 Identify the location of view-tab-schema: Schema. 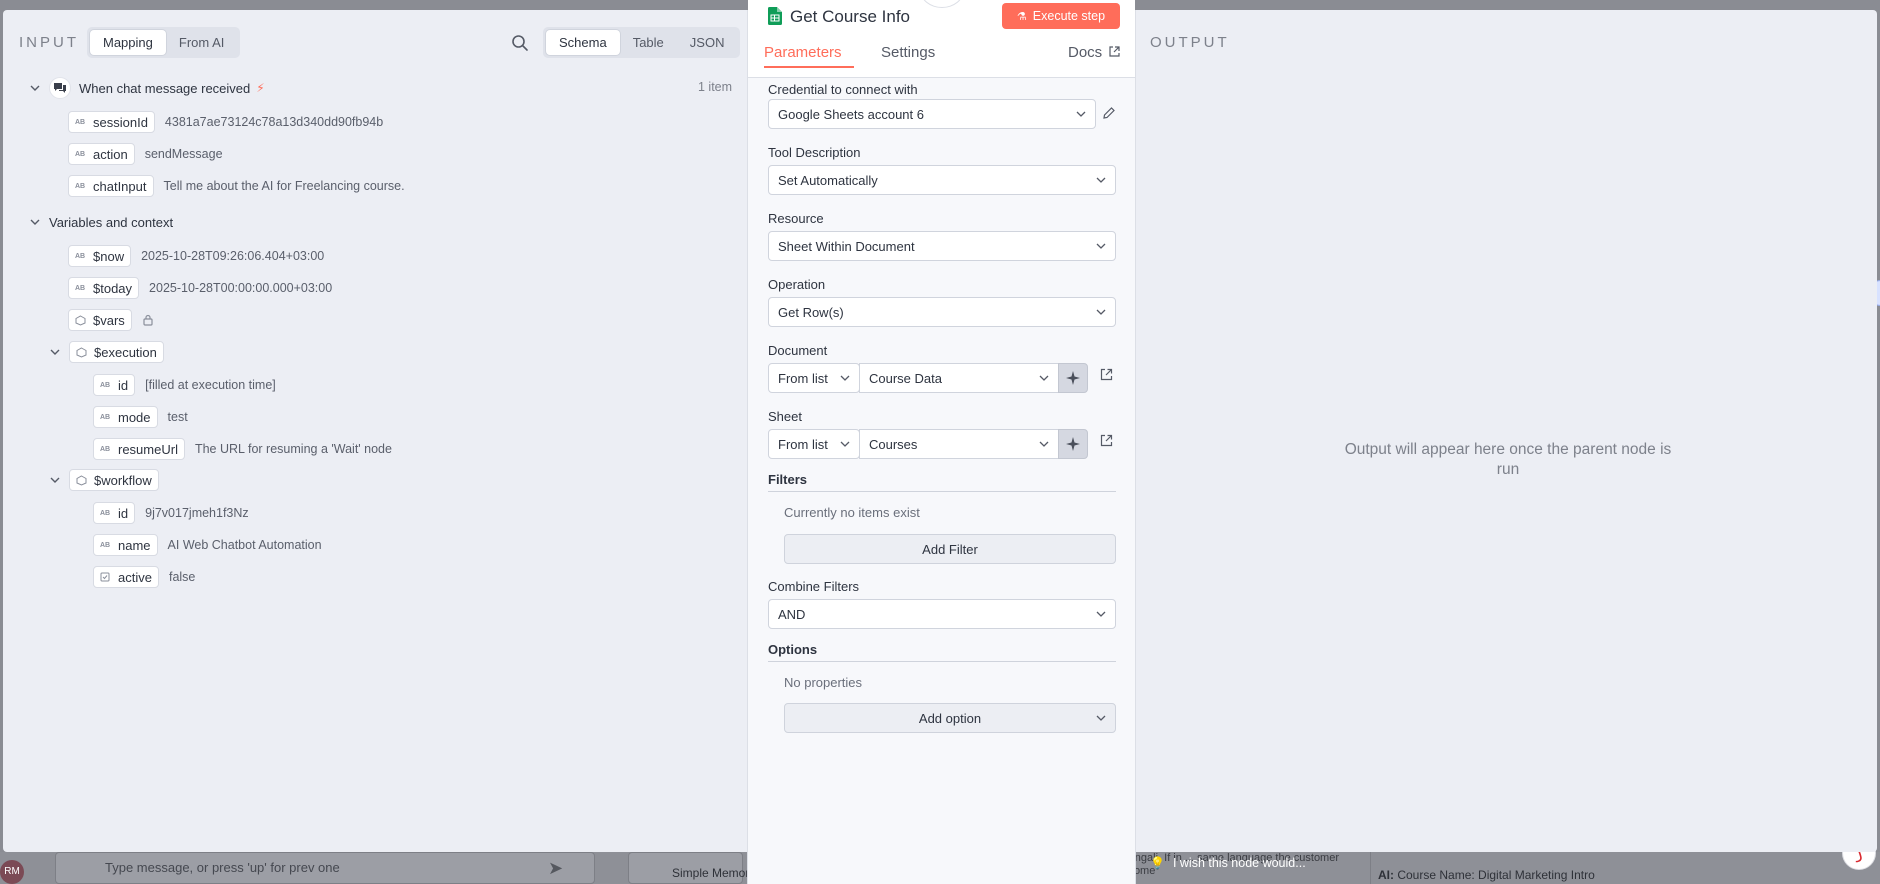
(583, 42).